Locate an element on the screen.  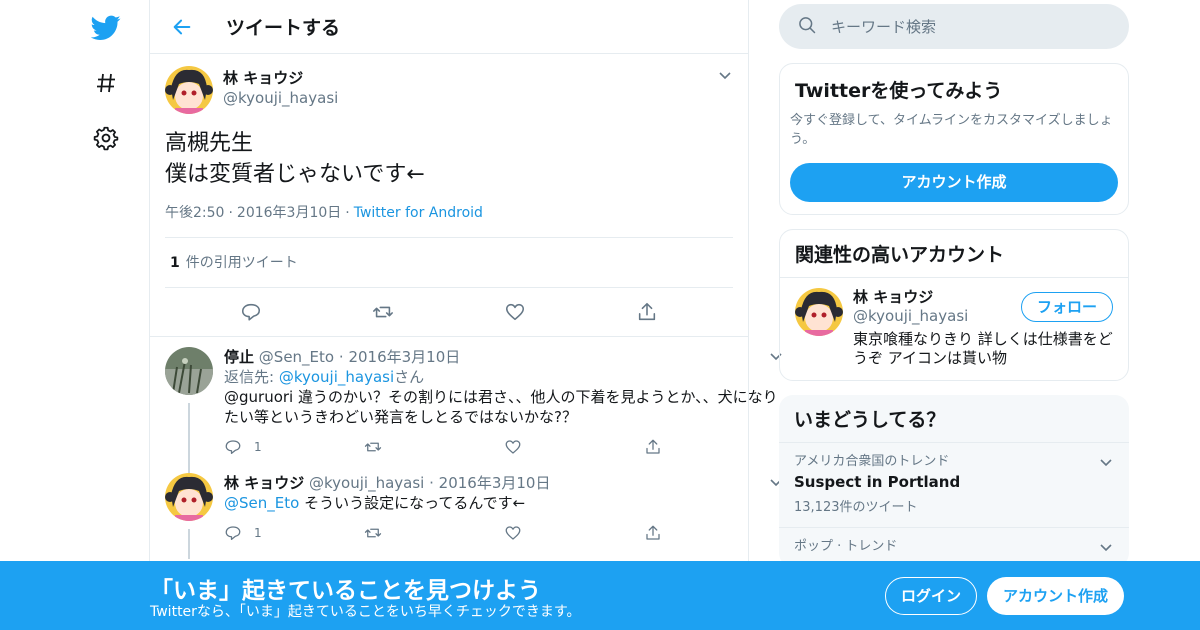
signup-card-desc: 今すぐ登録して、タイムラインをカスタマイズしましょう。 is located at coordinates (951, 130).